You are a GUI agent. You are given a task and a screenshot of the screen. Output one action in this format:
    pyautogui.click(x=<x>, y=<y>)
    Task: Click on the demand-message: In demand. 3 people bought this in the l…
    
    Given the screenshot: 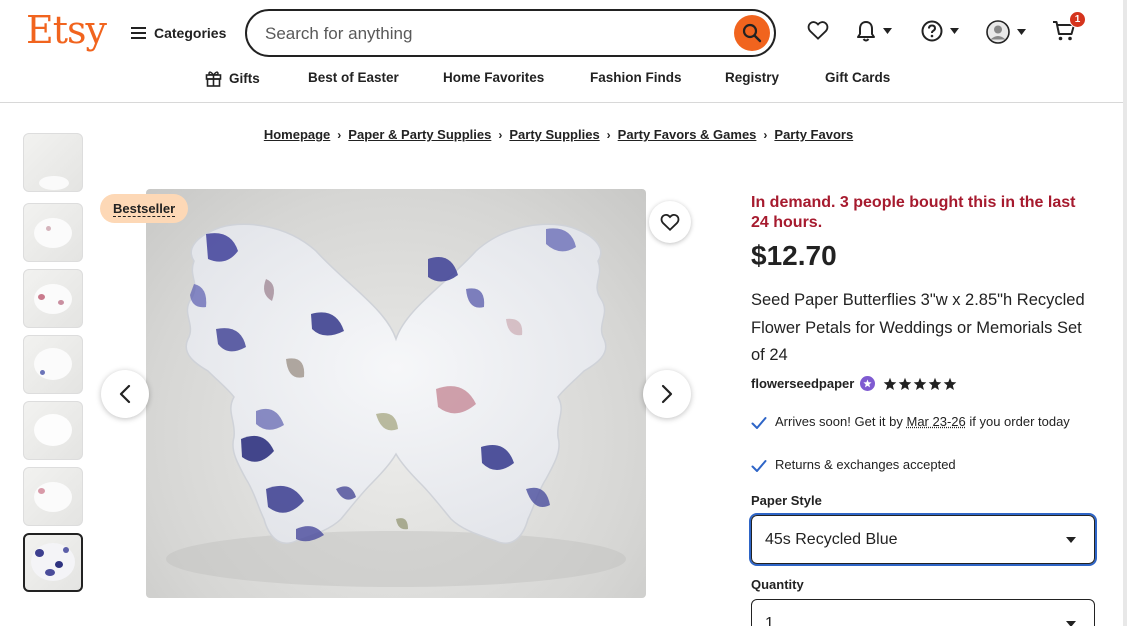 What is the action you would take?
    pyautogui.click(x=913, y=212)
    